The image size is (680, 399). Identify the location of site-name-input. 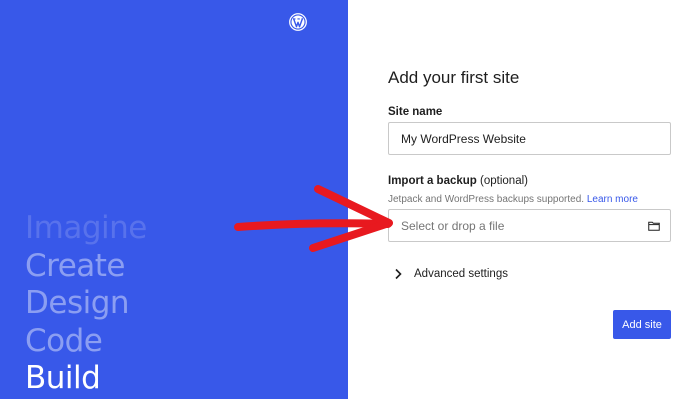
(529, 138).